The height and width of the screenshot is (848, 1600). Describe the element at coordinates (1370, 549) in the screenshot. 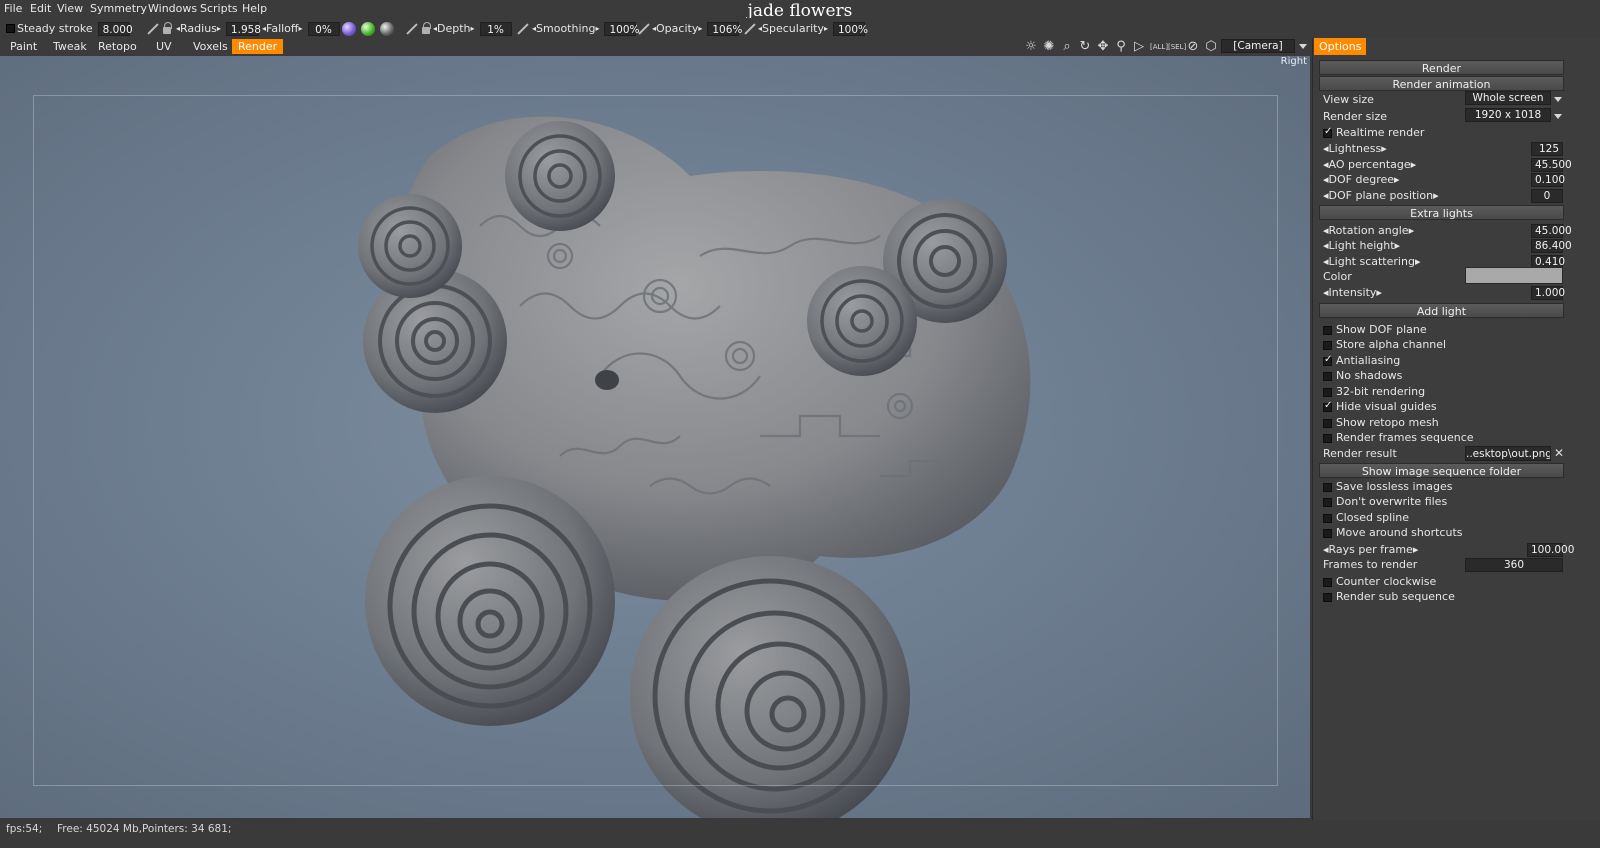

I see `rays-per-frame-label: ◂Rays per frame▸` at that location.